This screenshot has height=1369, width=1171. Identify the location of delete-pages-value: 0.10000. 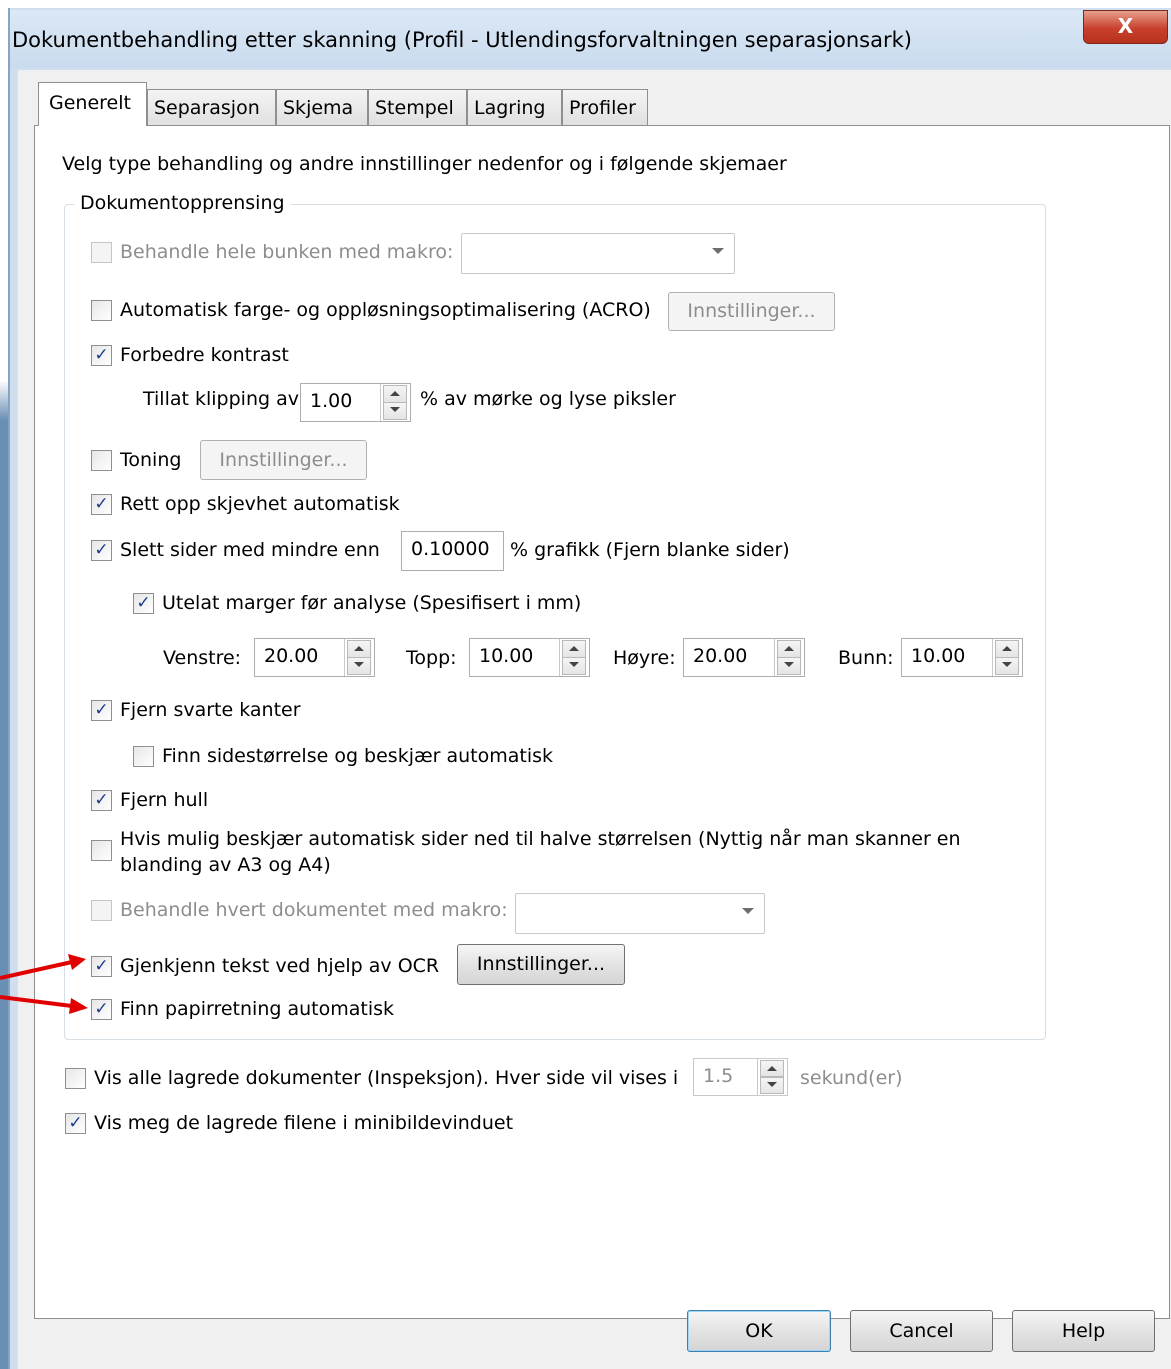
(450, 549).